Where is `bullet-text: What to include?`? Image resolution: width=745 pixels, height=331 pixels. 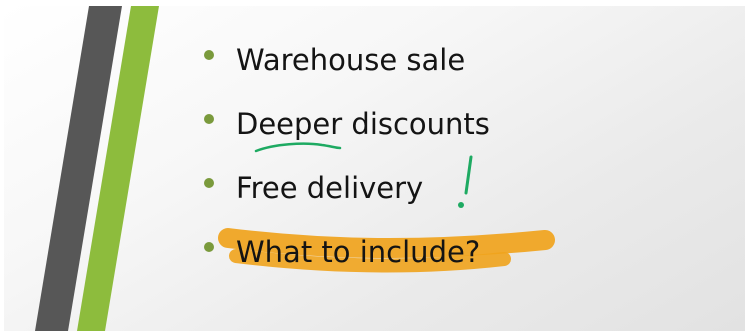 bullet-text: What to include? is located at coordinates (358, 252).